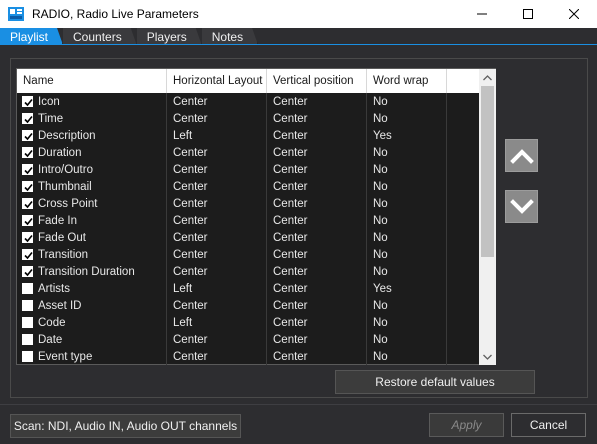  I want to click on table-row: Intro/Outro Center Center No, so click(248, 169).